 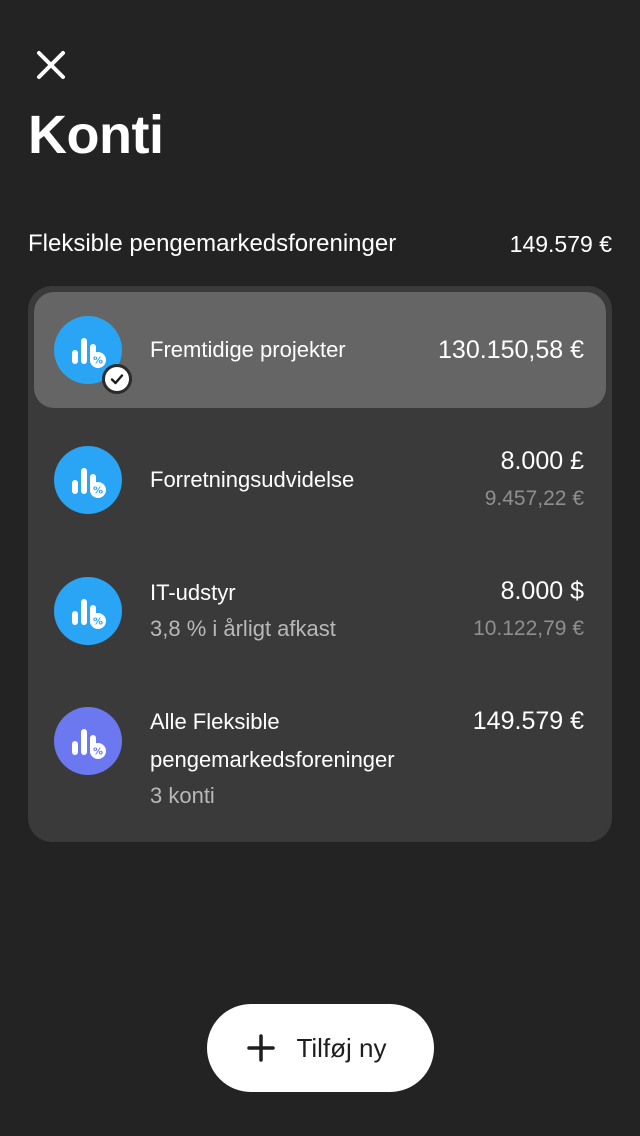 I want to click on check-icon, so click(x=117, y=379).